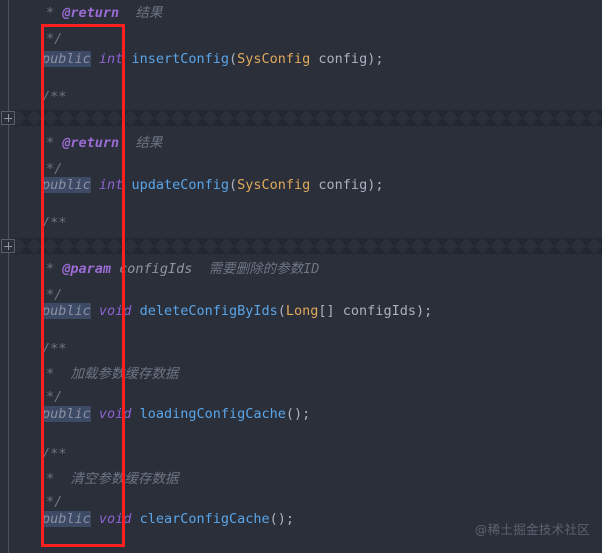 The height and width of the screenshot is (553, 602). Describe the element at coordinates (532, 529) in the screenshot. I see `watermark-label: @稀土掘金技术社区` at that location.